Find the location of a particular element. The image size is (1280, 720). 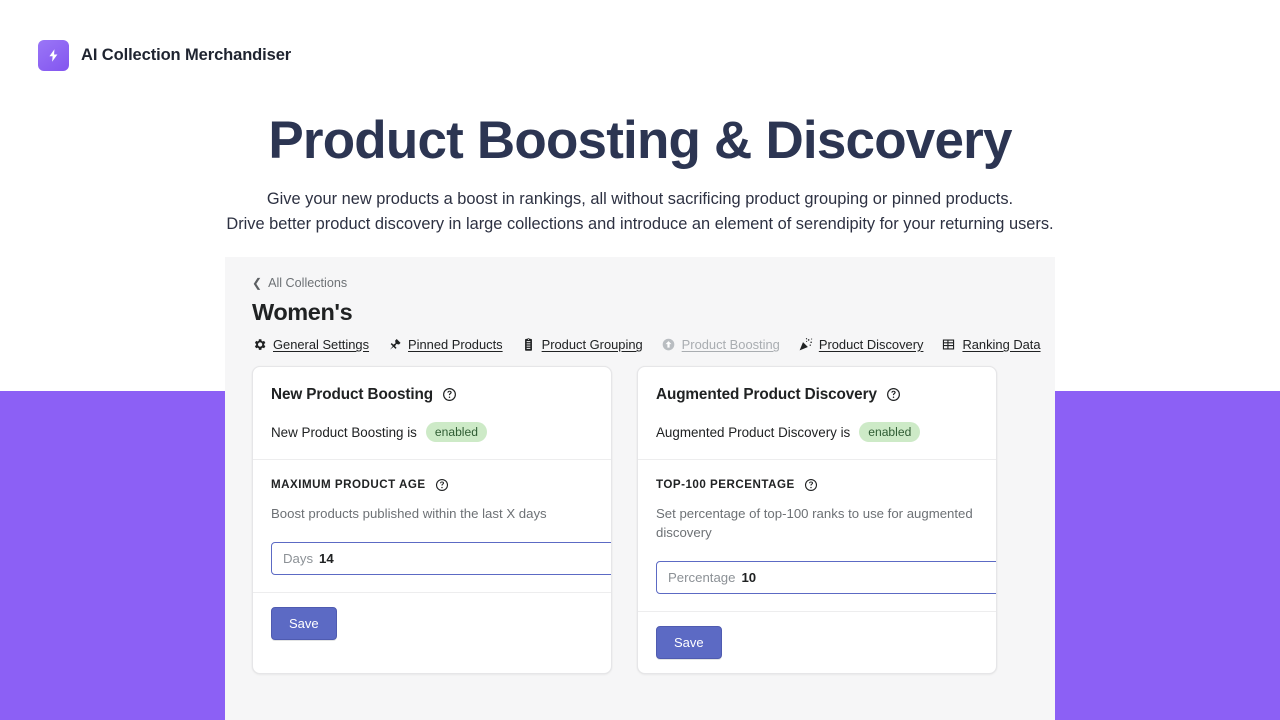

purple-band-right is located at coordinates (1167, 555).